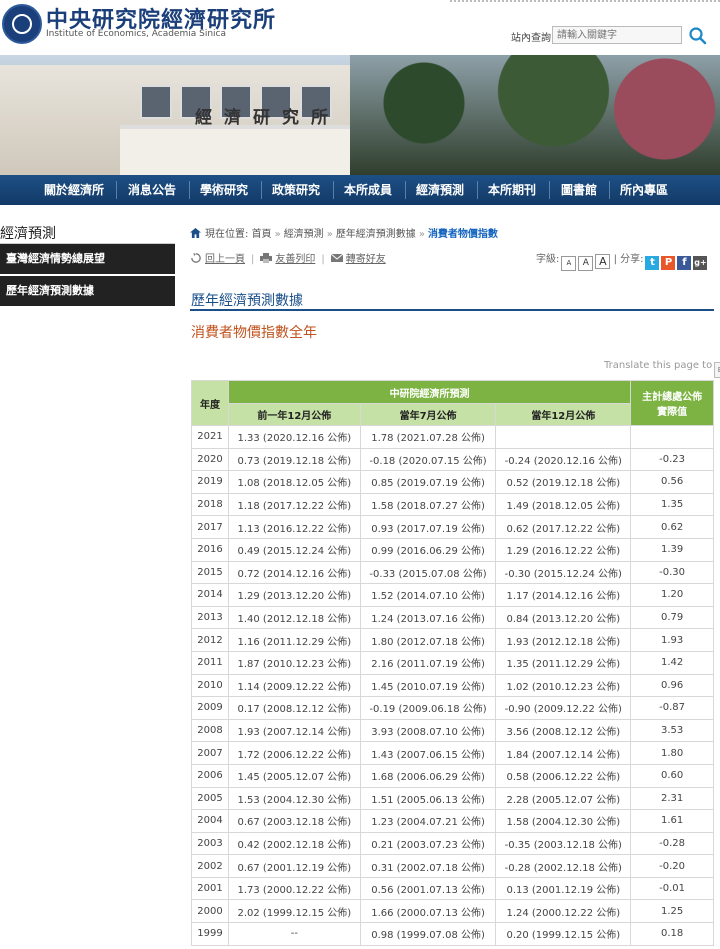 This screenshot has height=949, width=720. Describe the element at coordinates (210, 753) in the screenshot. I see `year-cell: 2007` at that location.